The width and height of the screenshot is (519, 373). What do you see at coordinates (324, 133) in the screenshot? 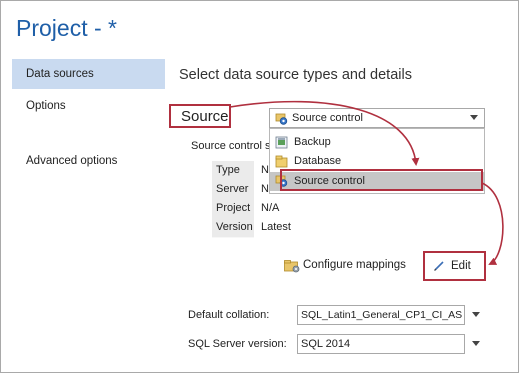
I see `arrow-source-to-source-control` at bounding box center [324, 133].